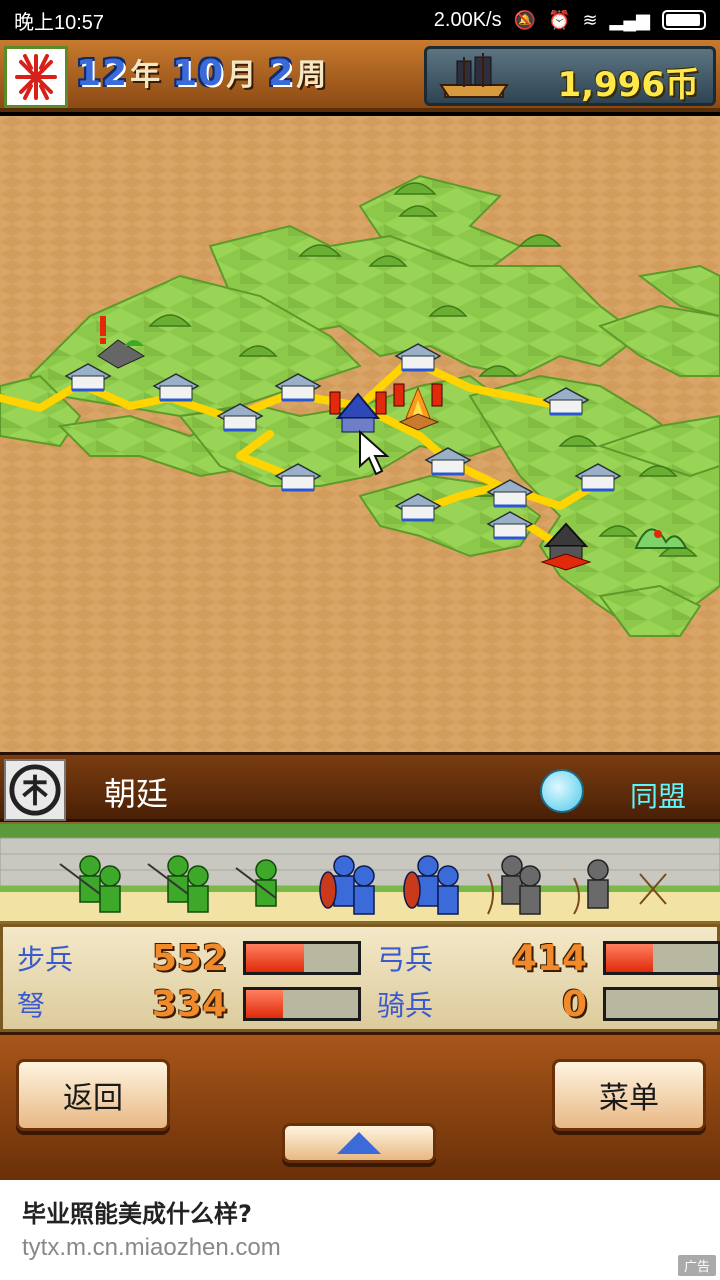  Describe the element at coordinates (525, 19) in the screenshot. I see `mute-icon: 🔕` at that location.